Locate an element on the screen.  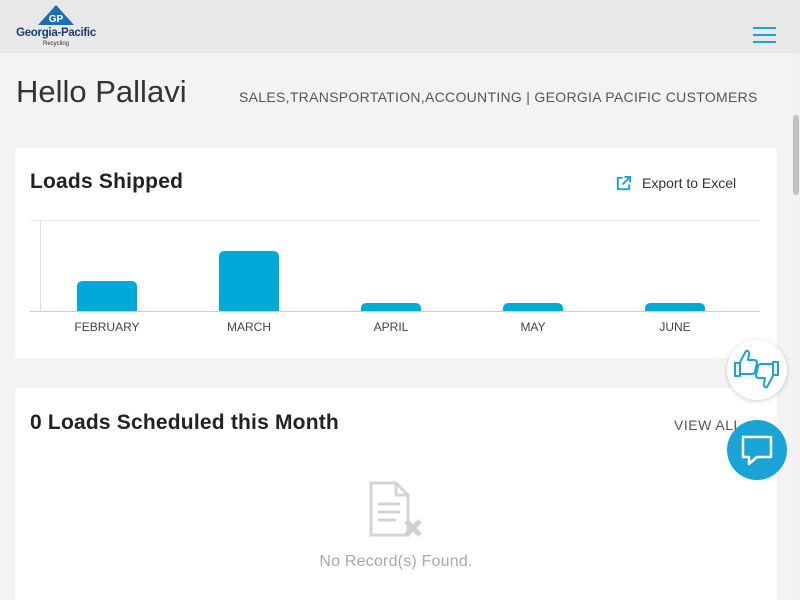
hamburger-menu-icon is located at coordinates (764, 35).